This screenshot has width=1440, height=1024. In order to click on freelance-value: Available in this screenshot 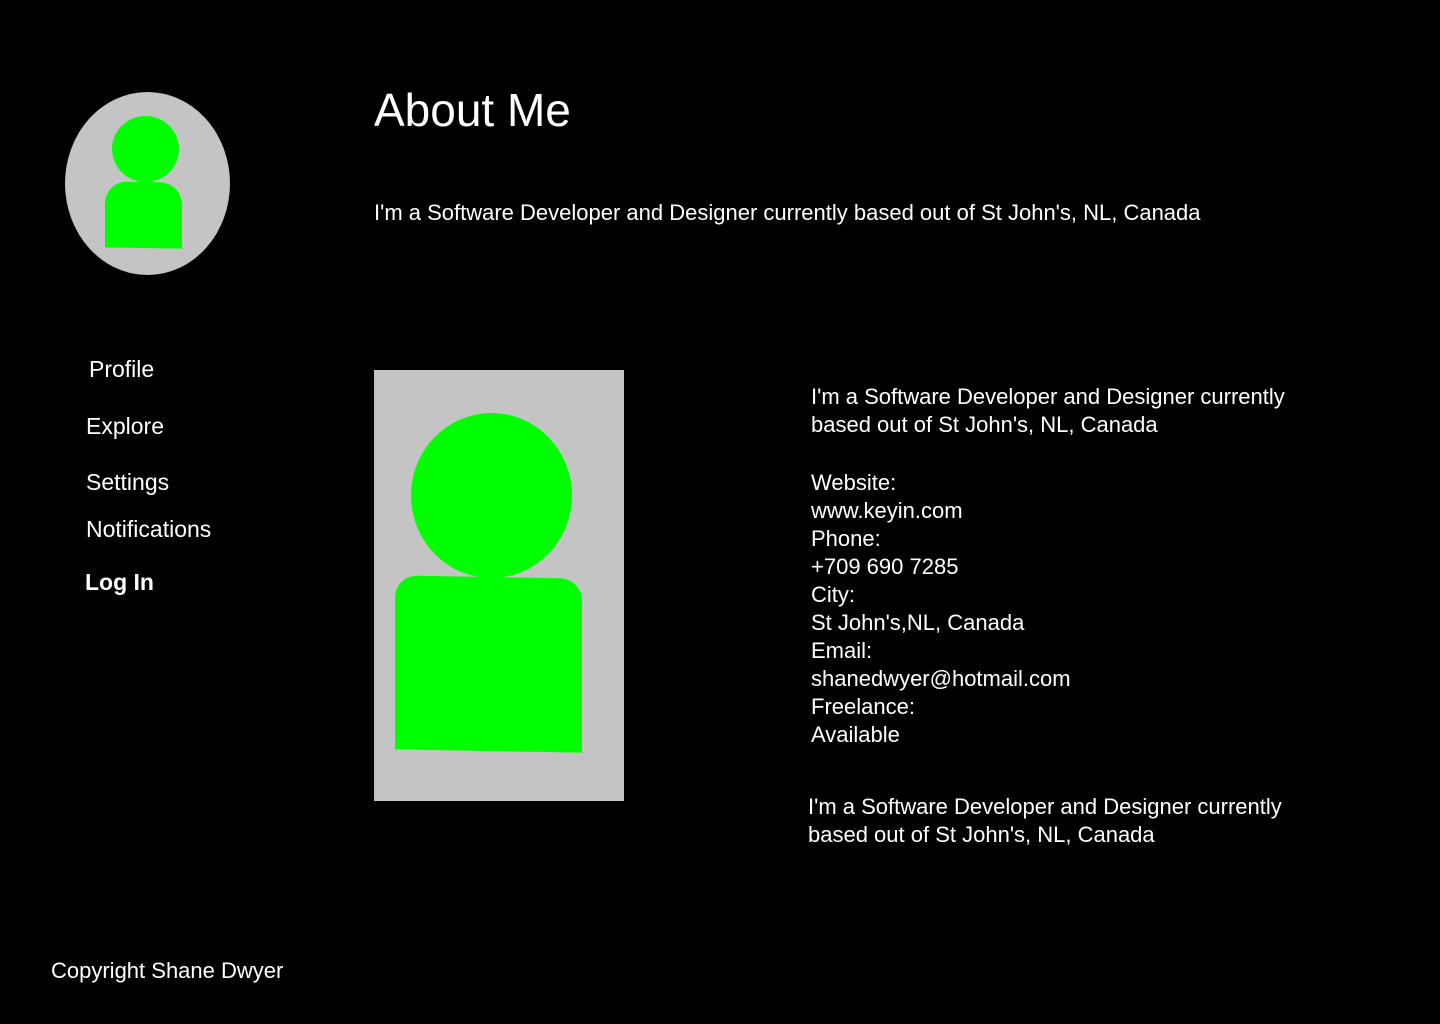, I will do `click(855, 734)`.